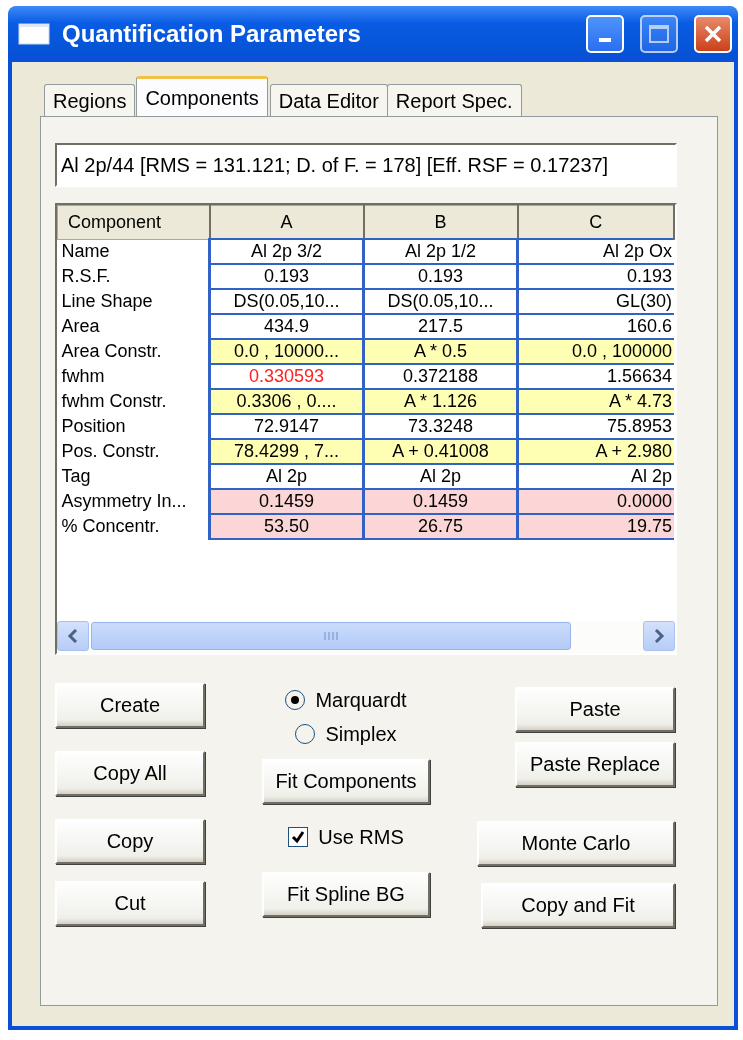  Describe the element at coordinates (133, 426) in the screenshot. I see `row-label: Position` at that location.